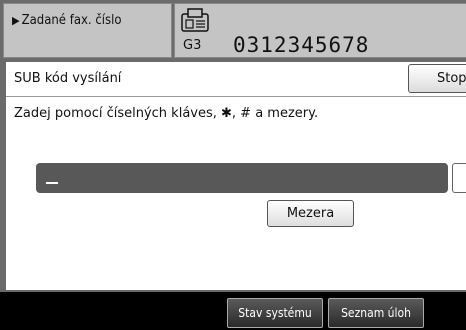 The image size is (466, 330). What do you see at coordinates (192, 45) in the screenshot?
I see `line-type: G3` at bounding box center [192, 45].